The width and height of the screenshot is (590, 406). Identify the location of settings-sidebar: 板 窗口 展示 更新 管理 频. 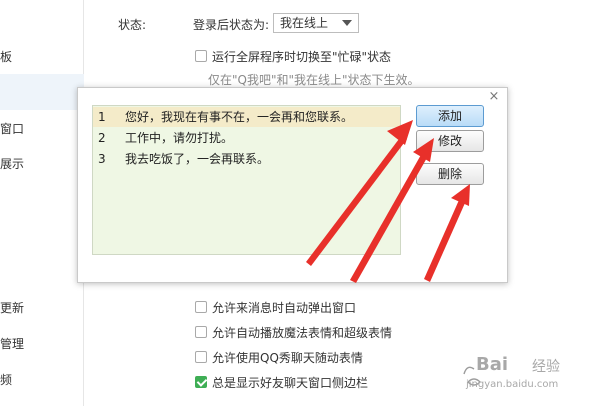
(42, 203).